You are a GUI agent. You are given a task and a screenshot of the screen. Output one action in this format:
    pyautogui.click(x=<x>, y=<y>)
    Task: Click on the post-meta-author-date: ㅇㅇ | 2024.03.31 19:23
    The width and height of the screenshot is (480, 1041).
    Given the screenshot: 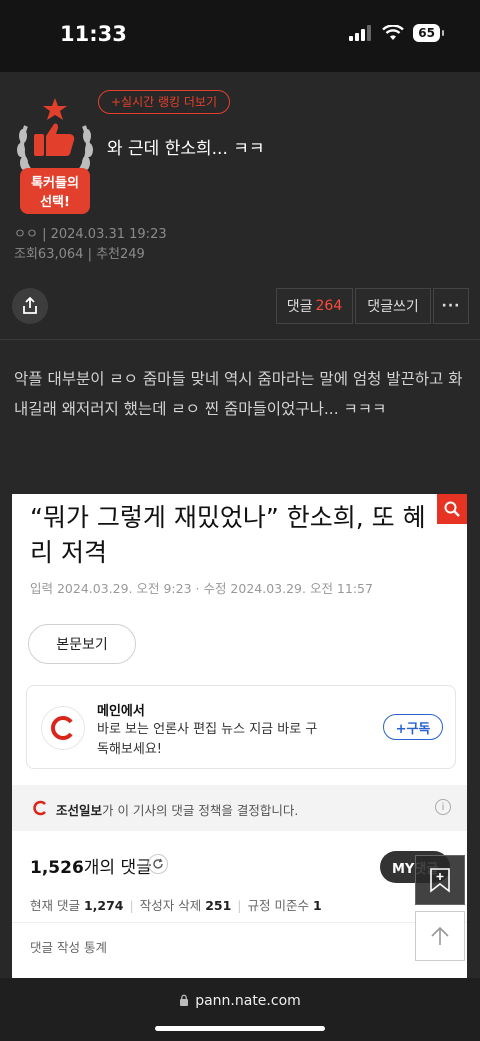 What is the action you would take?
    pyautogui.click(x=90, y=234)
    